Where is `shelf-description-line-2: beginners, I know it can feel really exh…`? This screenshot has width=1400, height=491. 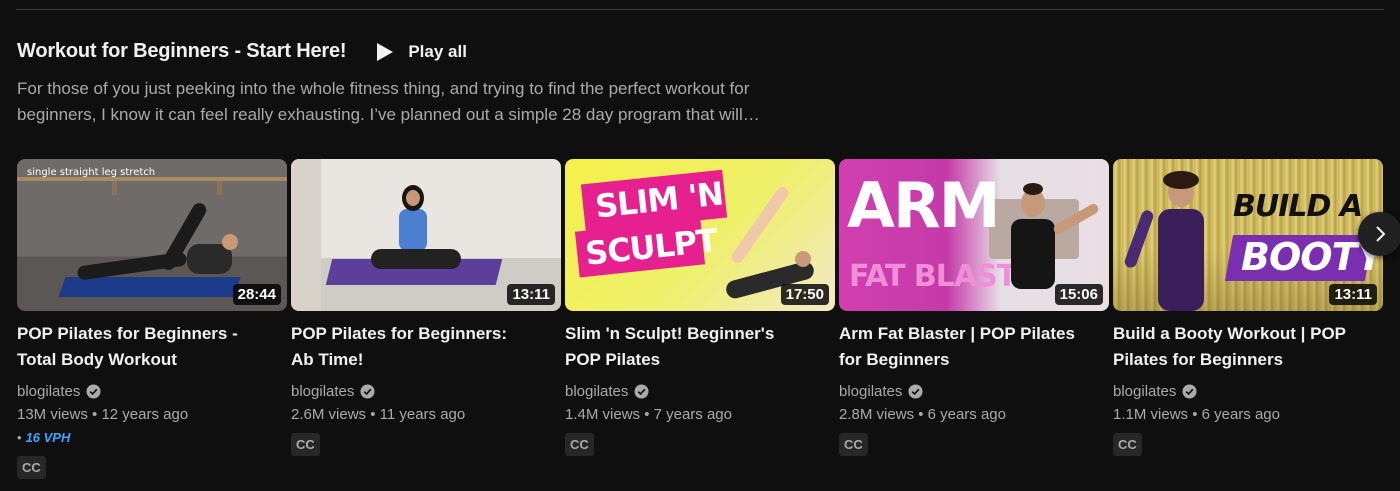 shelf-description-line-2: beginners, I know it can feel really exh… is located at coordinates (388, 114).